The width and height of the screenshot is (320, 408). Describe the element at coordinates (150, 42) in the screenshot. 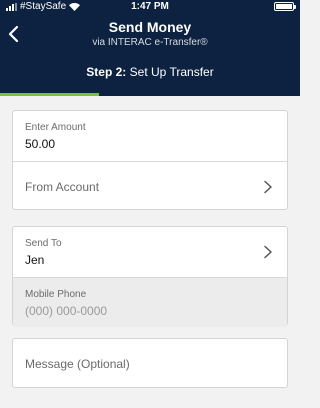

I see `page-subtitle: via INTERAC e-Transfer®` at that location.